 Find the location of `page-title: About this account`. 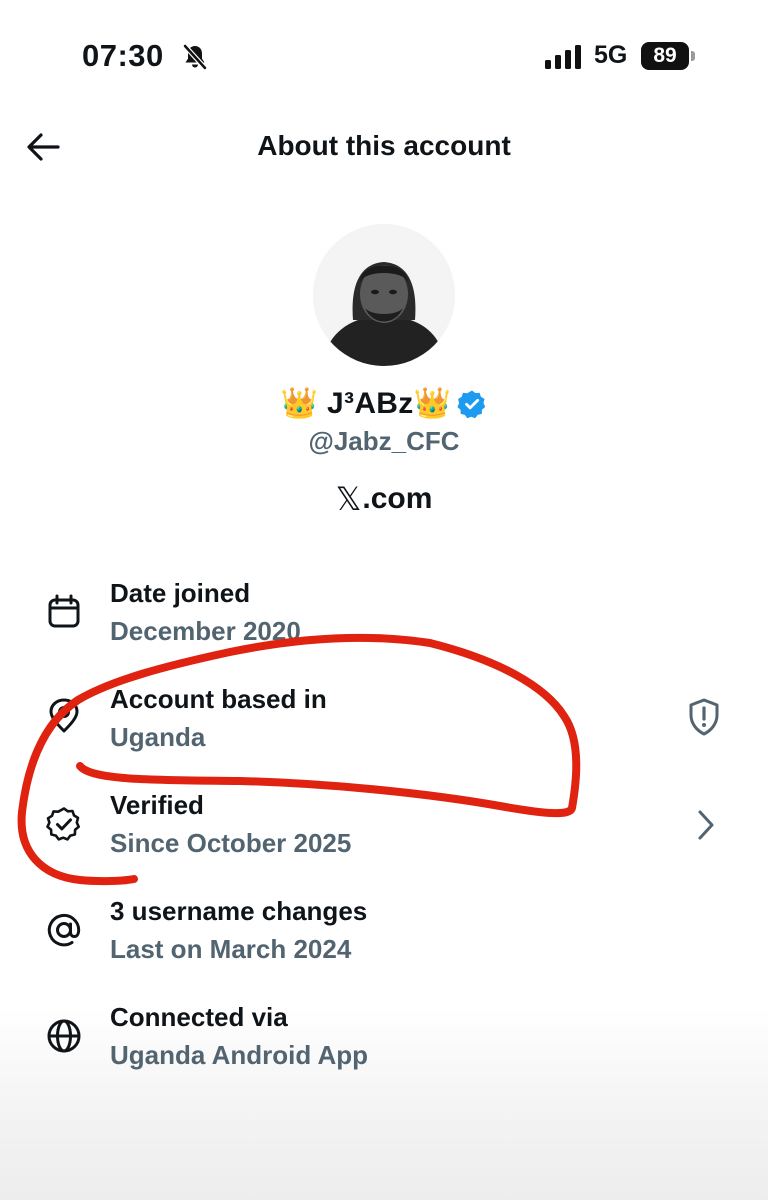

page-title: About this account is located at coordinates (384, 145).